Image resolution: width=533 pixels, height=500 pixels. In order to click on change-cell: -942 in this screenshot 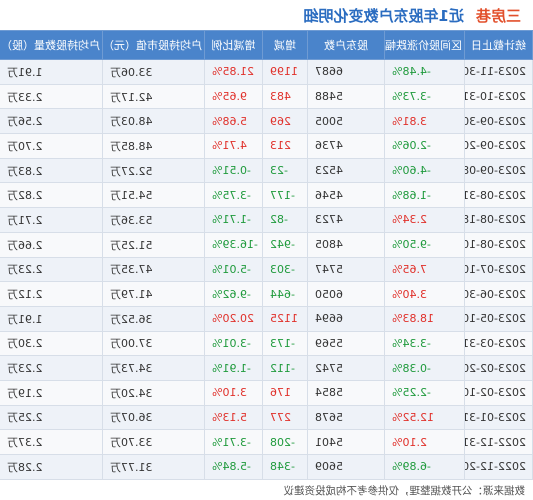, I will do `click(285, 244)`.